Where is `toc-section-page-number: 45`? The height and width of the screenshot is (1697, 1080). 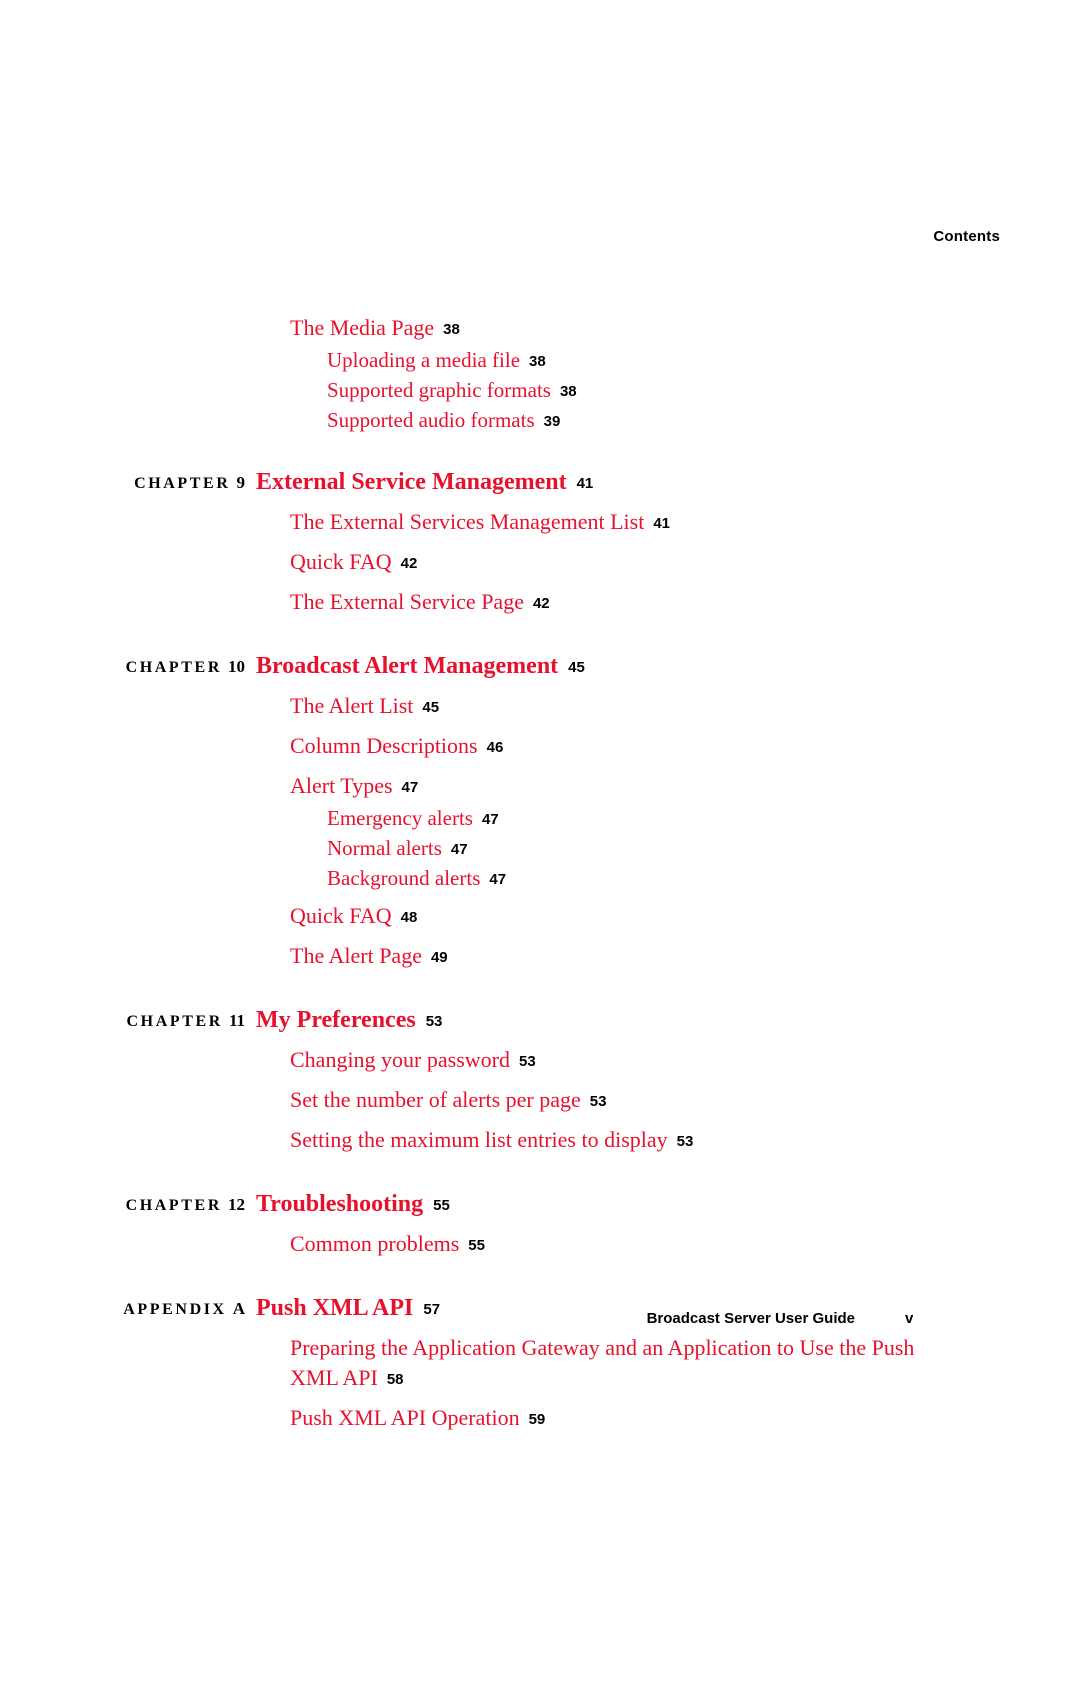 toc-section-page-number: 45 is located at coordinates (576, 667).